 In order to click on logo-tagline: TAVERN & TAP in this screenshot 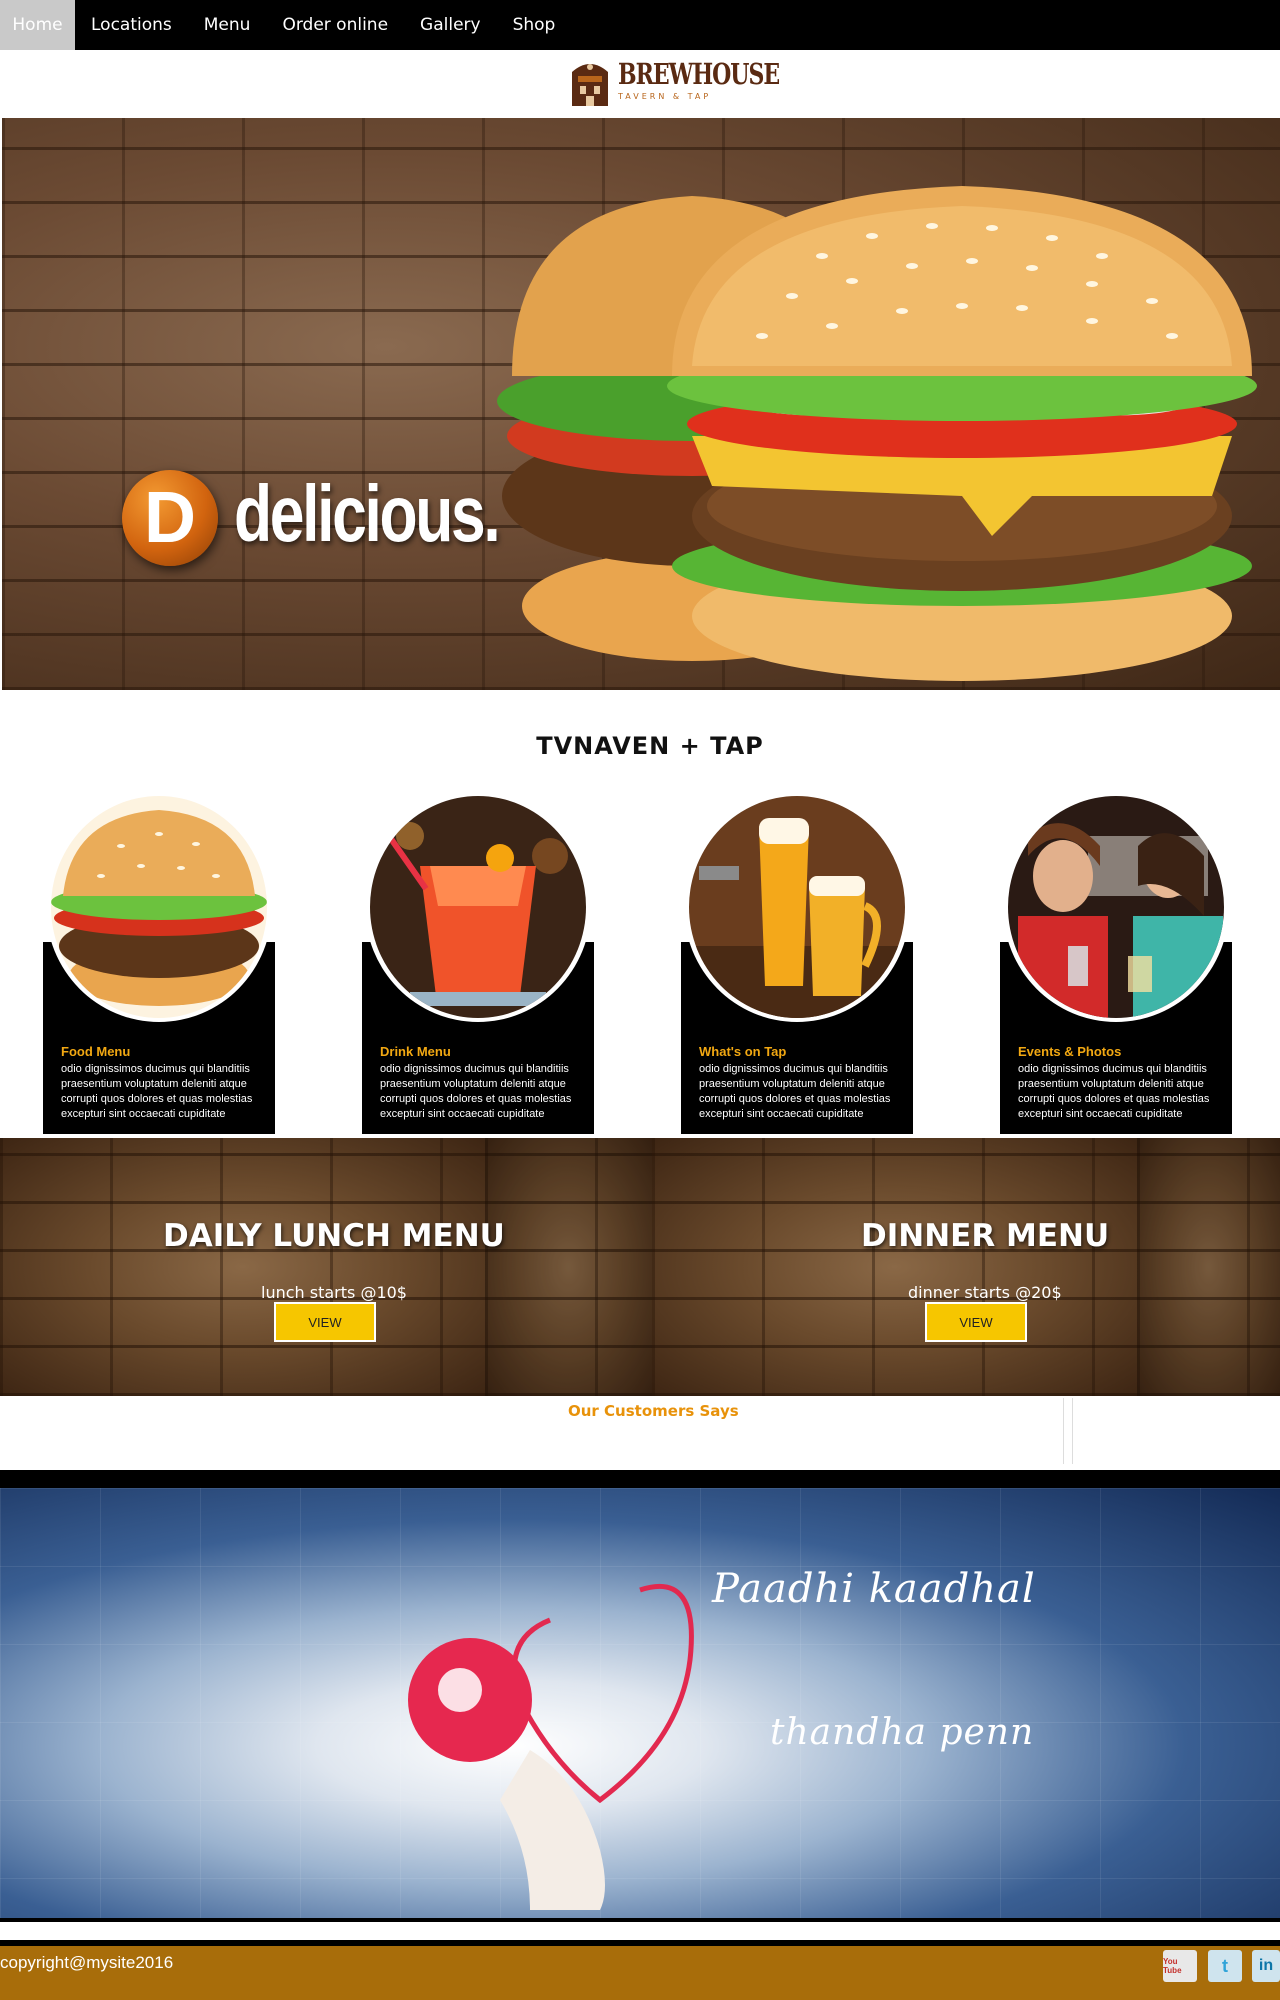, I will do `click(665, 96)`.